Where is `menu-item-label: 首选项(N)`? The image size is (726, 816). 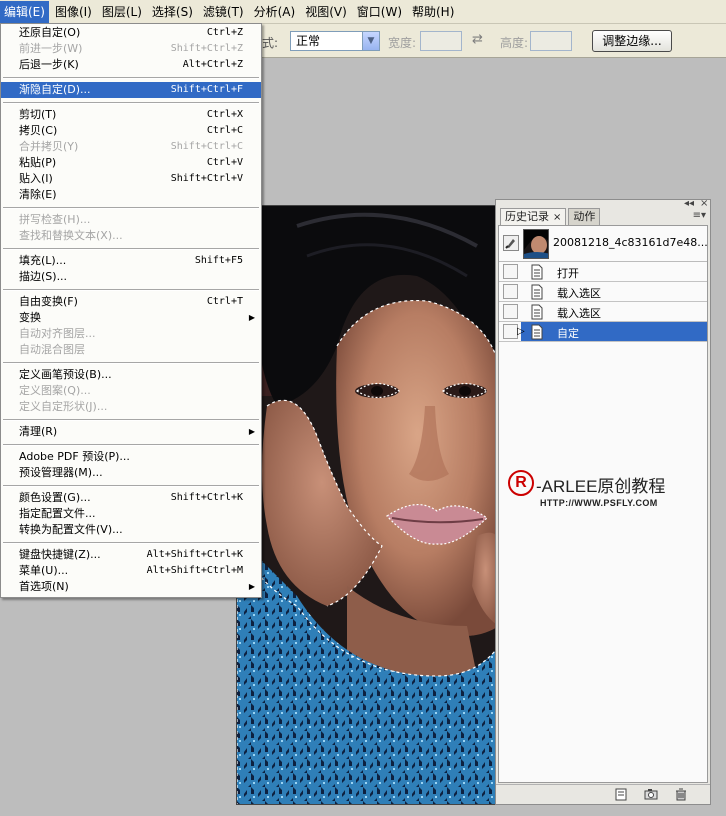 menu-item-label: 首选项(N) is located at coordinates (44, 586).